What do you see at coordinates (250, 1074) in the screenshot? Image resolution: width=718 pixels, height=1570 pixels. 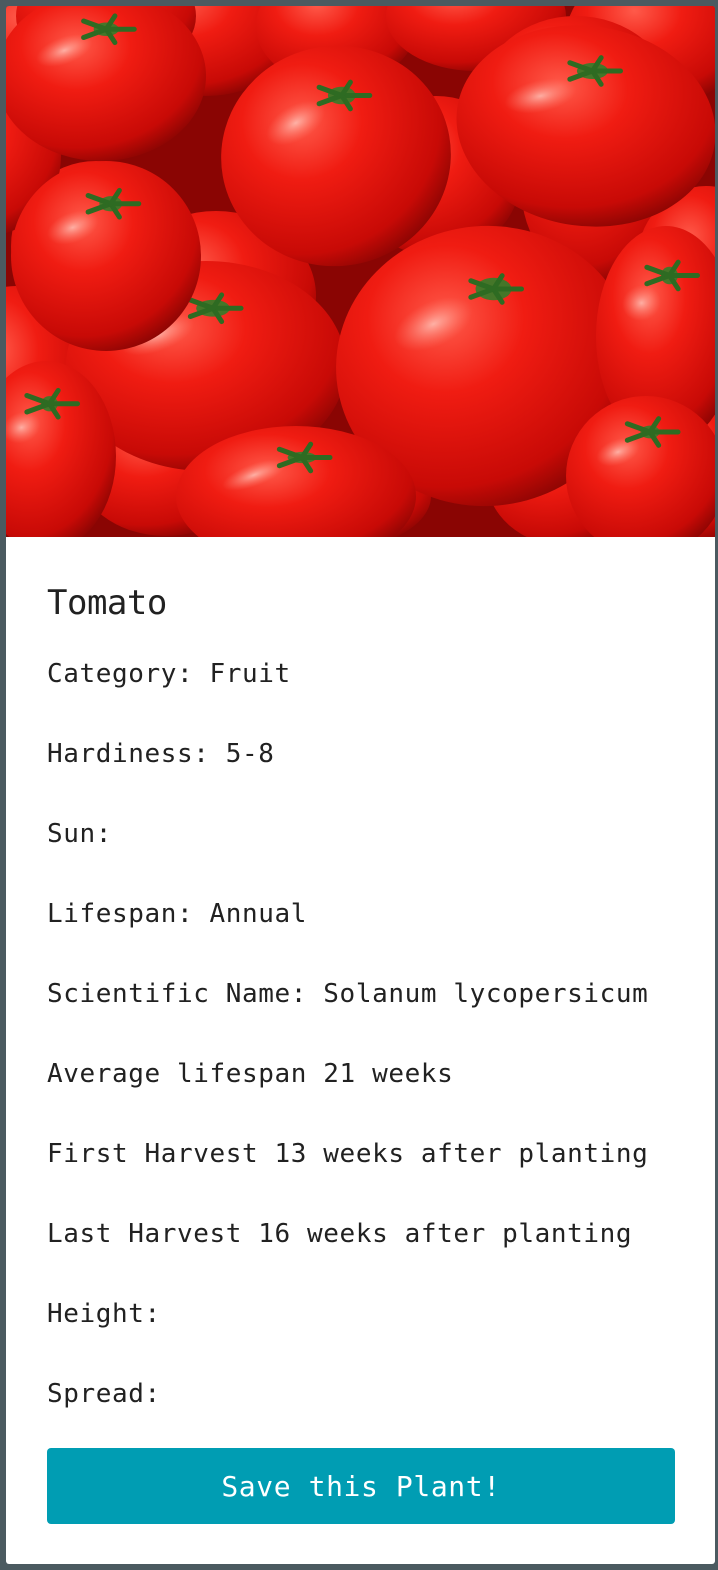 I see `average-lifespan-field: Average lifespan 21 weeks` at bounding box center [250, 1074].